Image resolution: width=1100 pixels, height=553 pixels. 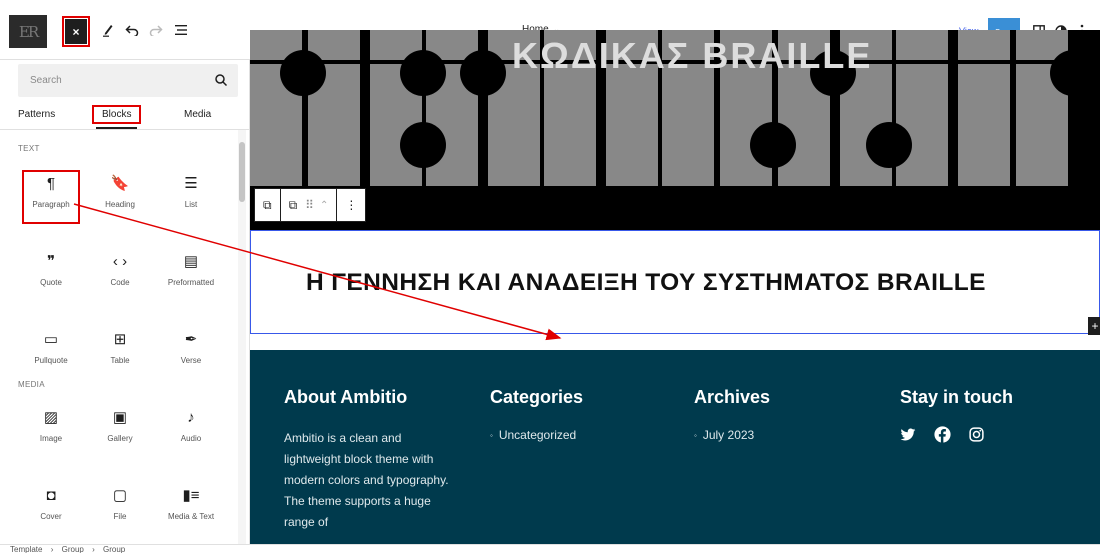 I want to click on media-text-icon: ▮≡, so click(x=191, y=495).